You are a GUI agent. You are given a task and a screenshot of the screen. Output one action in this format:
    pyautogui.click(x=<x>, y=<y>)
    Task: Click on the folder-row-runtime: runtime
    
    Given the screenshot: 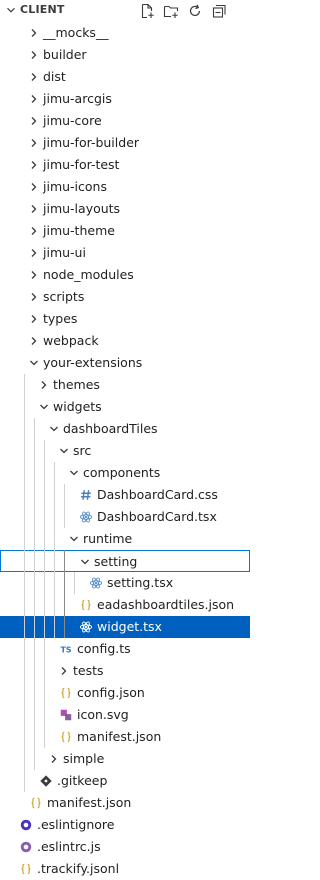 What is the action you would take?
    pyautogui.click(x=125, y=539)
    